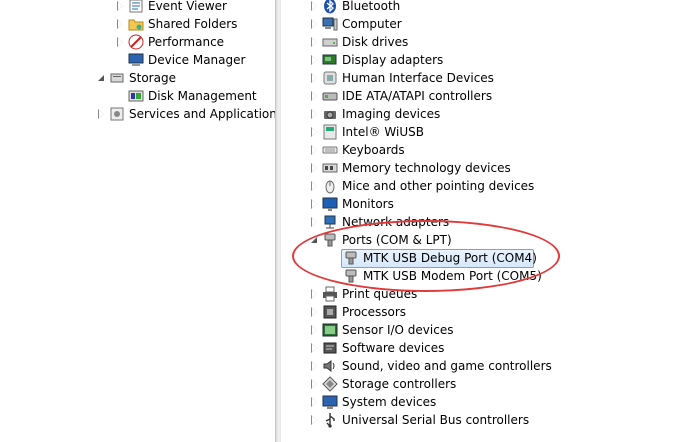  Describe the element at coordinates (490, 204) in the screenshot. I see `tree-item-monitors: Monitors` at that location.